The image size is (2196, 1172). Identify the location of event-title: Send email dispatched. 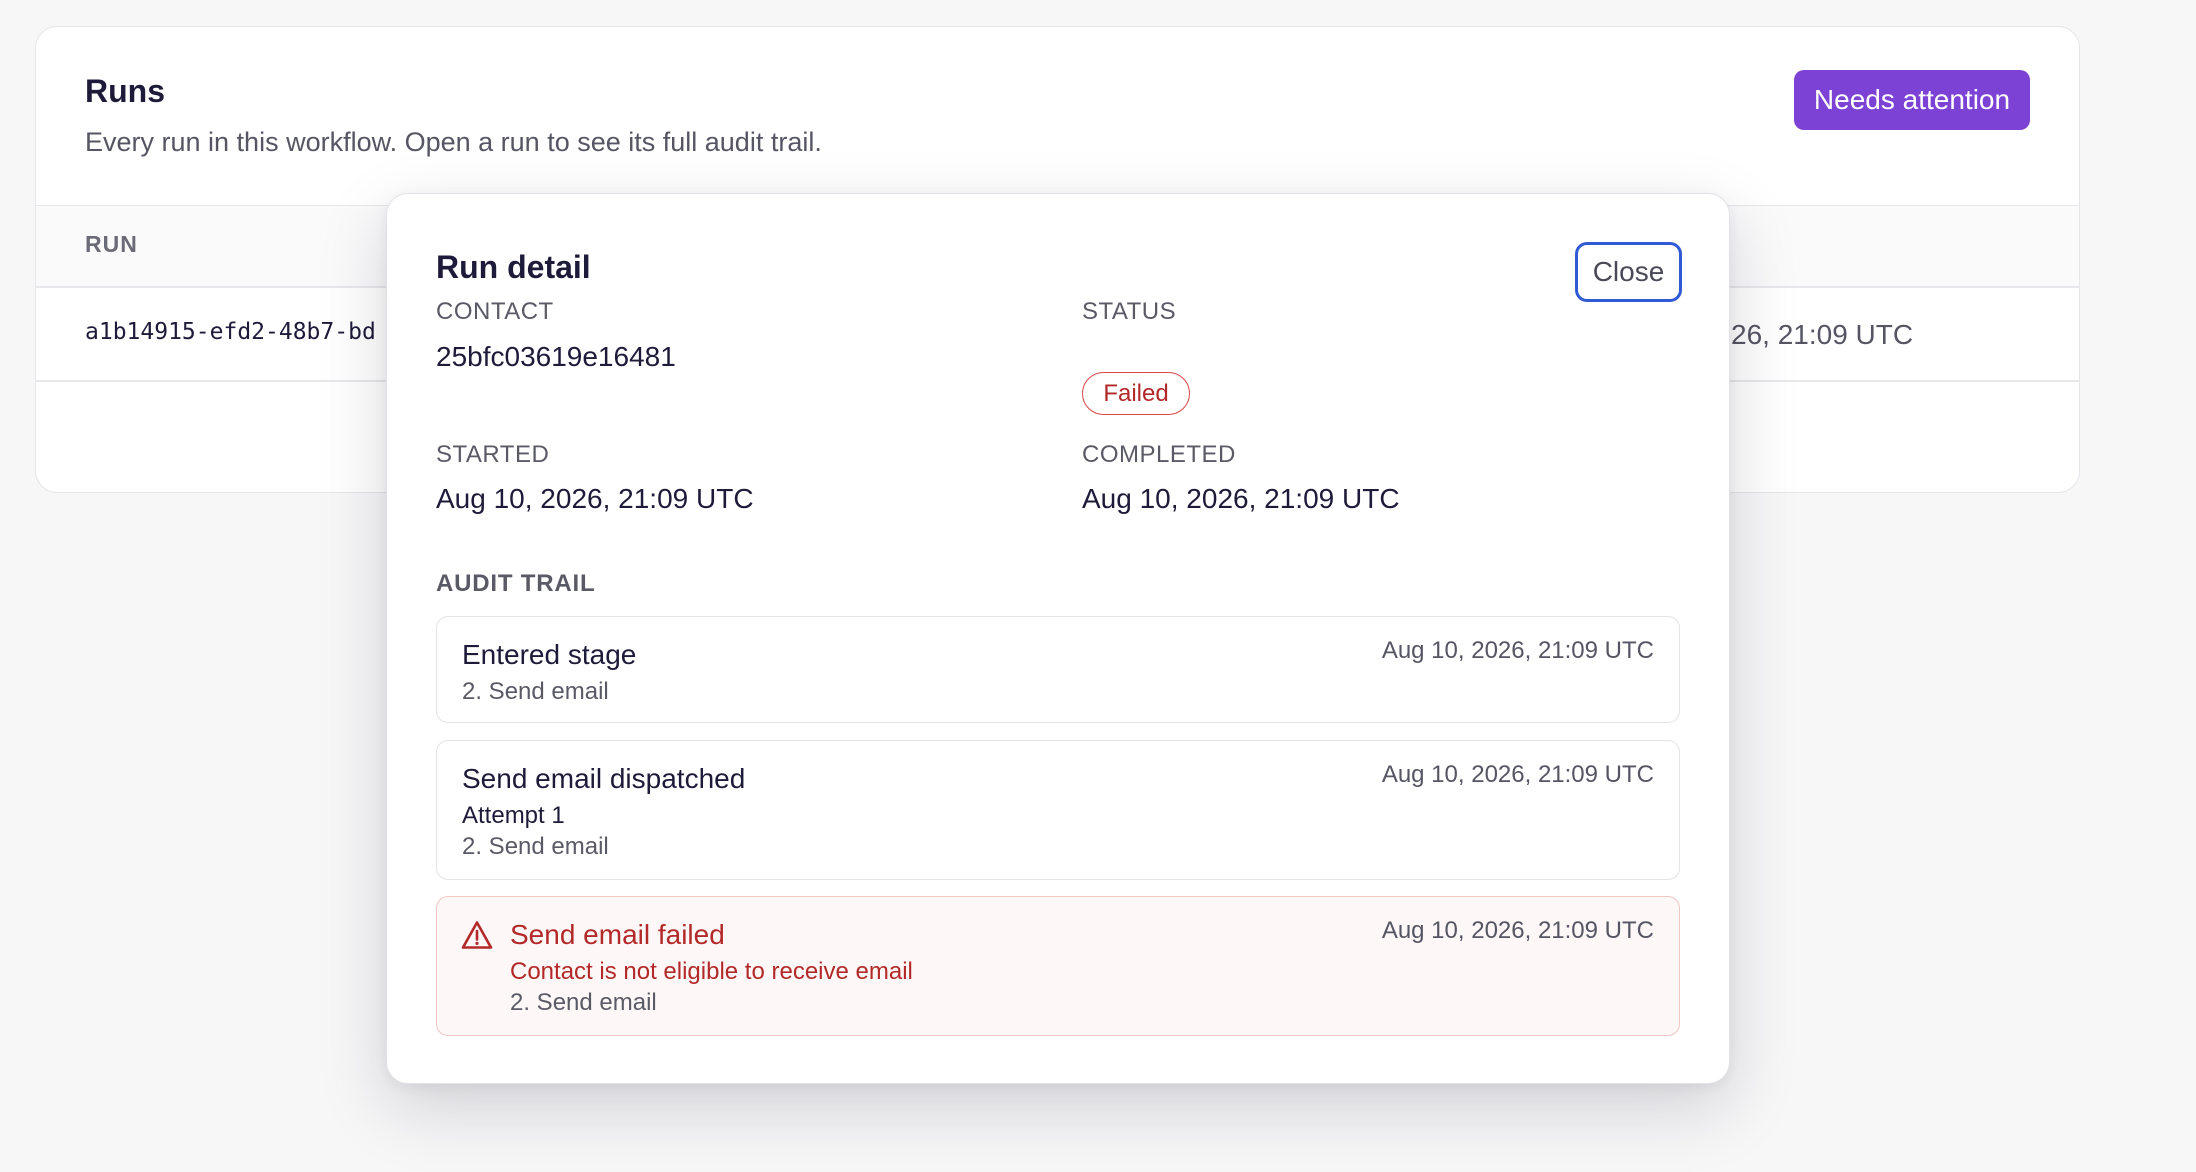
(604, 778).